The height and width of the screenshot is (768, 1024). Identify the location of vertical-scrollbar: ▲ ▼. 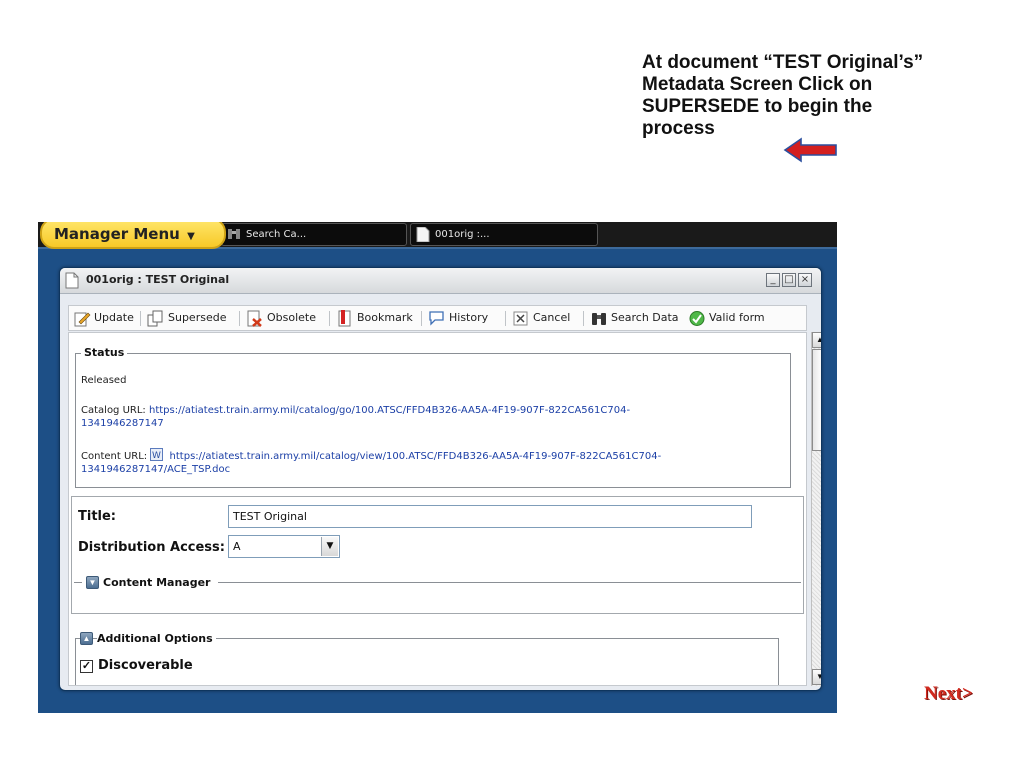
(816, 509).